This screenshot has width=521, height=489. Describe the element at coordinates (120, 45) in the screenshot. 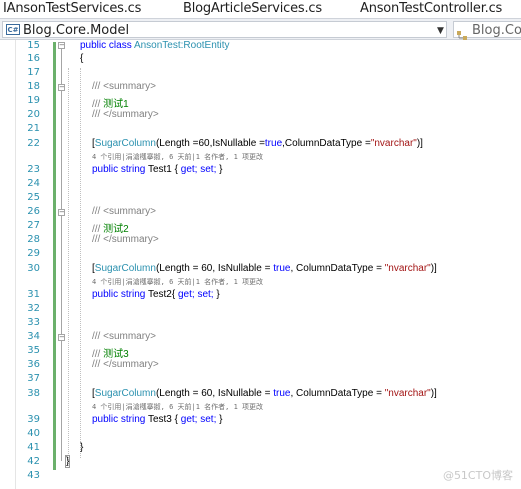

I see `keyword-class: class` at that location.